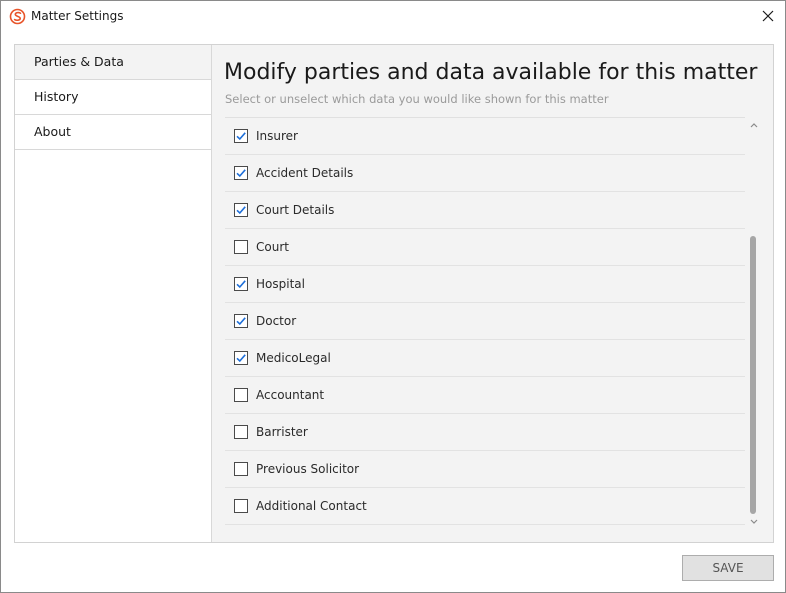 The image size is (786, 593). Describe the element at coordinates (276, 321) in the screenshot. I see `list-item-label: Doctor` at that location.